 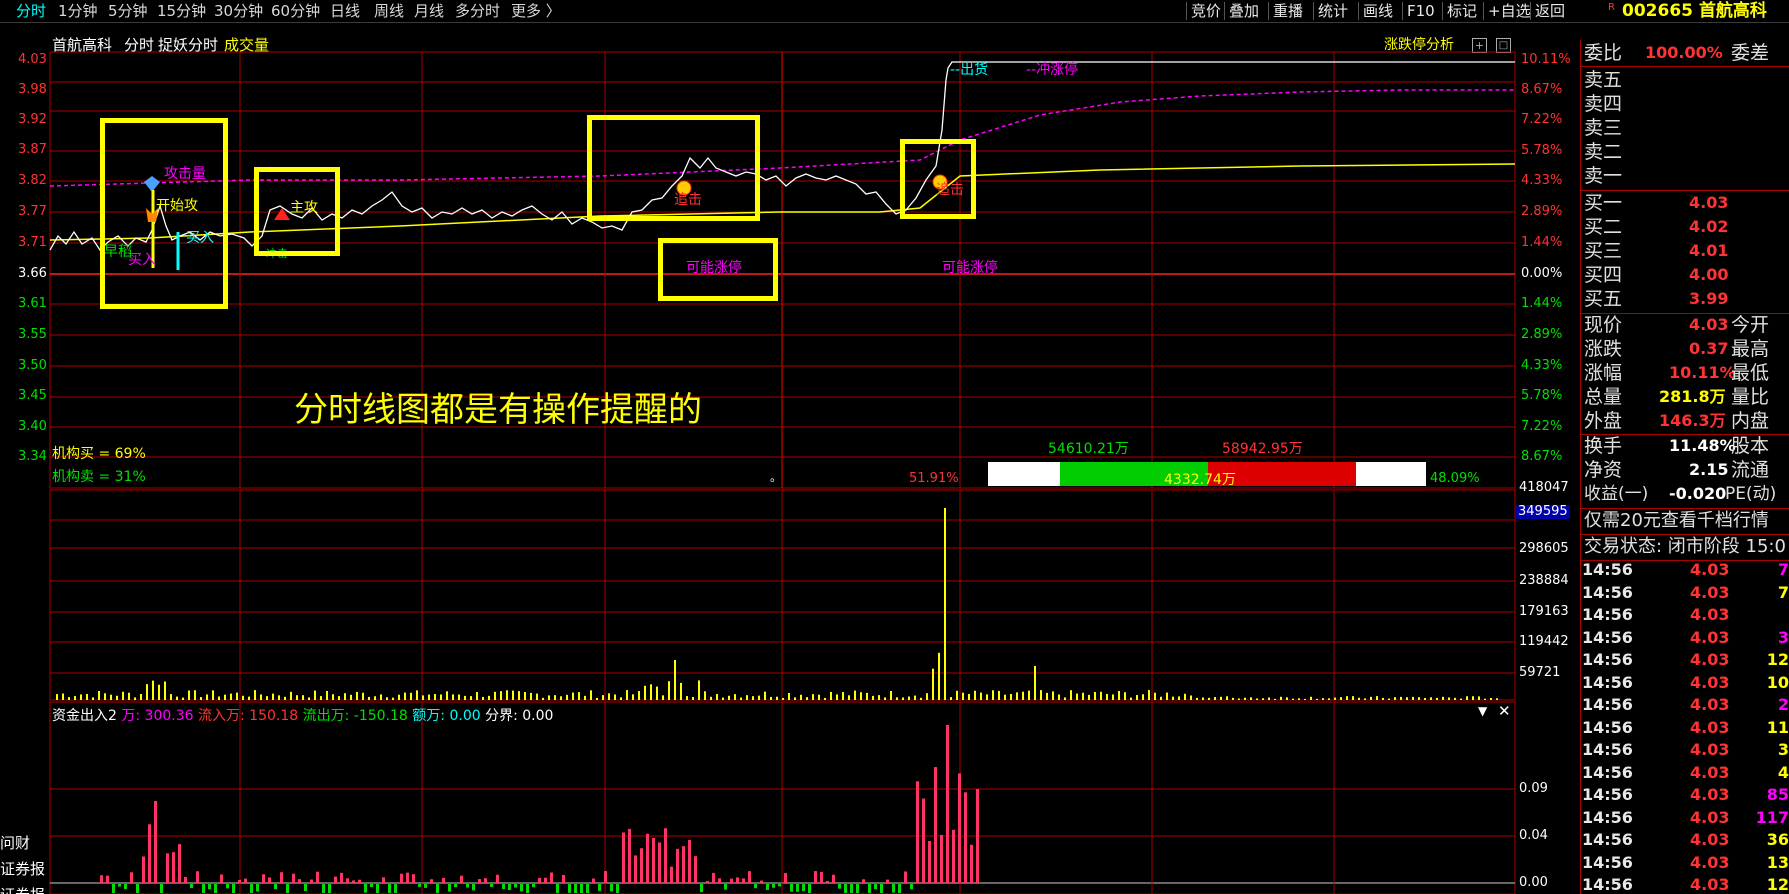 I want to click on quote-label: 涨跌, so click(x=1603, y=349).